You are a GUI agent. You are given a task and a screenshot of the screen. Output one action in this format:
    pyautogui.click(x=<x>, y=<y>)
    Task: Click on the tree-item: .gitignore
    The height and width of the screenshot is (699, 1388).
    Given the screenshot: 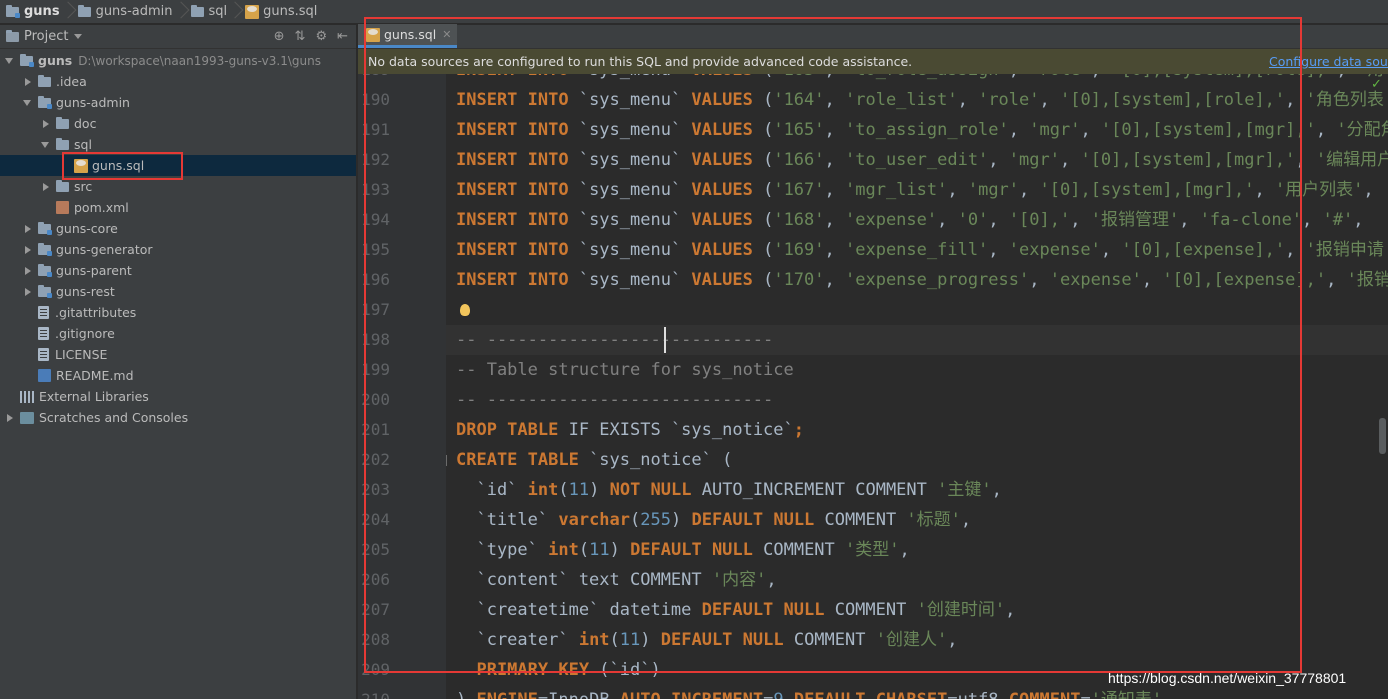 What is the action you would take?
    pyautogui.click(x=178, y=333)
    